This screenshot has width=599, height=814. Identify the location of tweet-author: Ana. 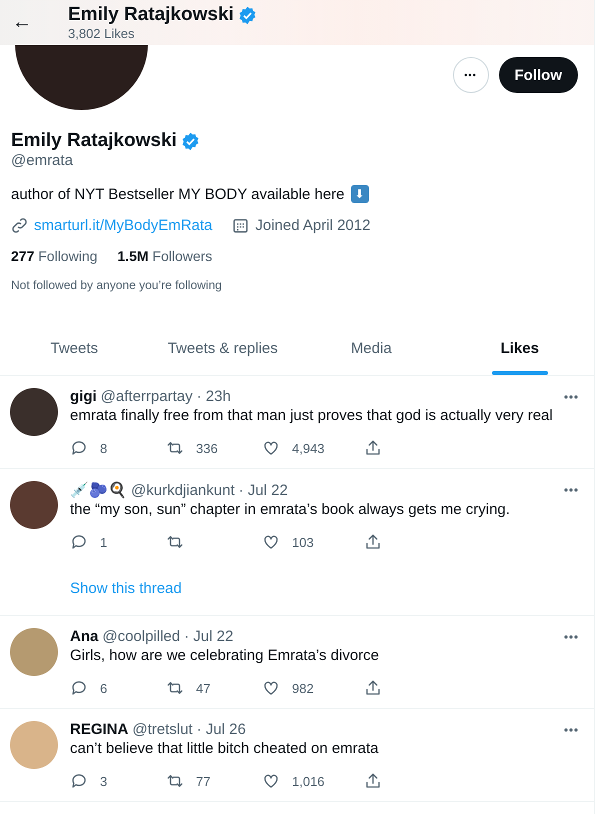
(84, 636).